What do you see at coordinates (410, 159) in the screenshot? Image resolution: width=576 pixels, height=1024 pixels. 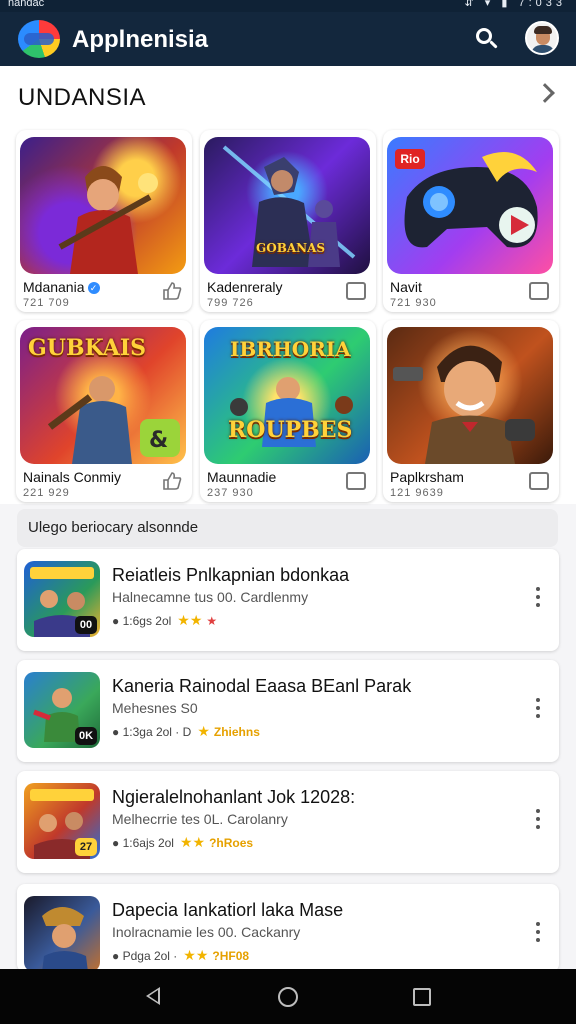 I see `art-title: Rio` at bounding box center [410, 159].